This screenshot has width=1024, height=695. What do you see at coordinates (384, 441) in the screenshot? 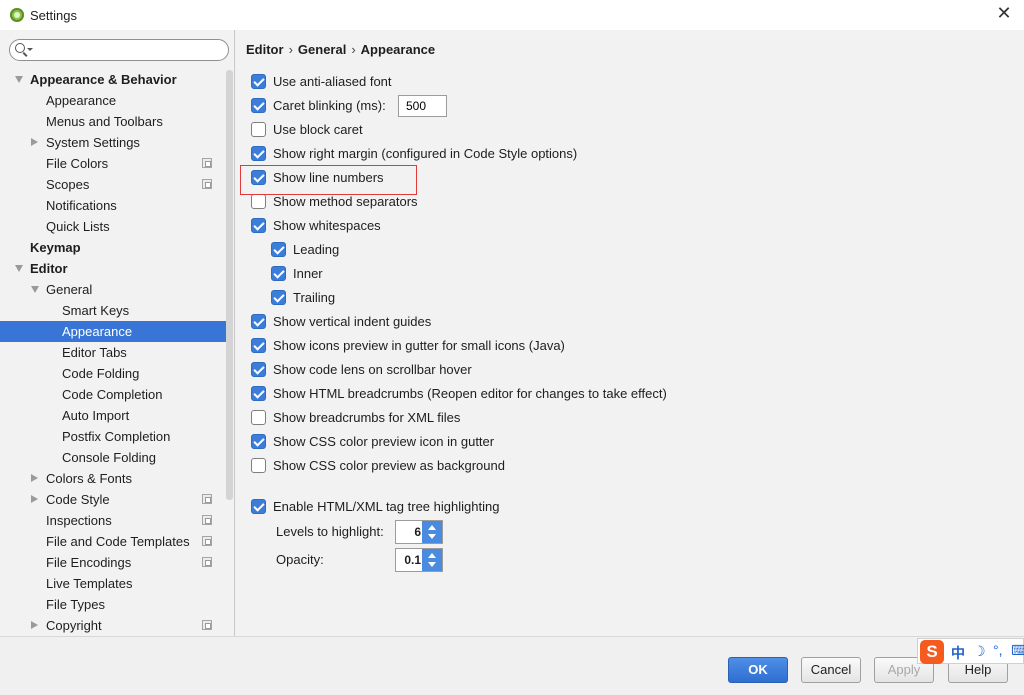
I see `option-label: Show CSS color preview icon in gutter` at bounding box center [384, 441].